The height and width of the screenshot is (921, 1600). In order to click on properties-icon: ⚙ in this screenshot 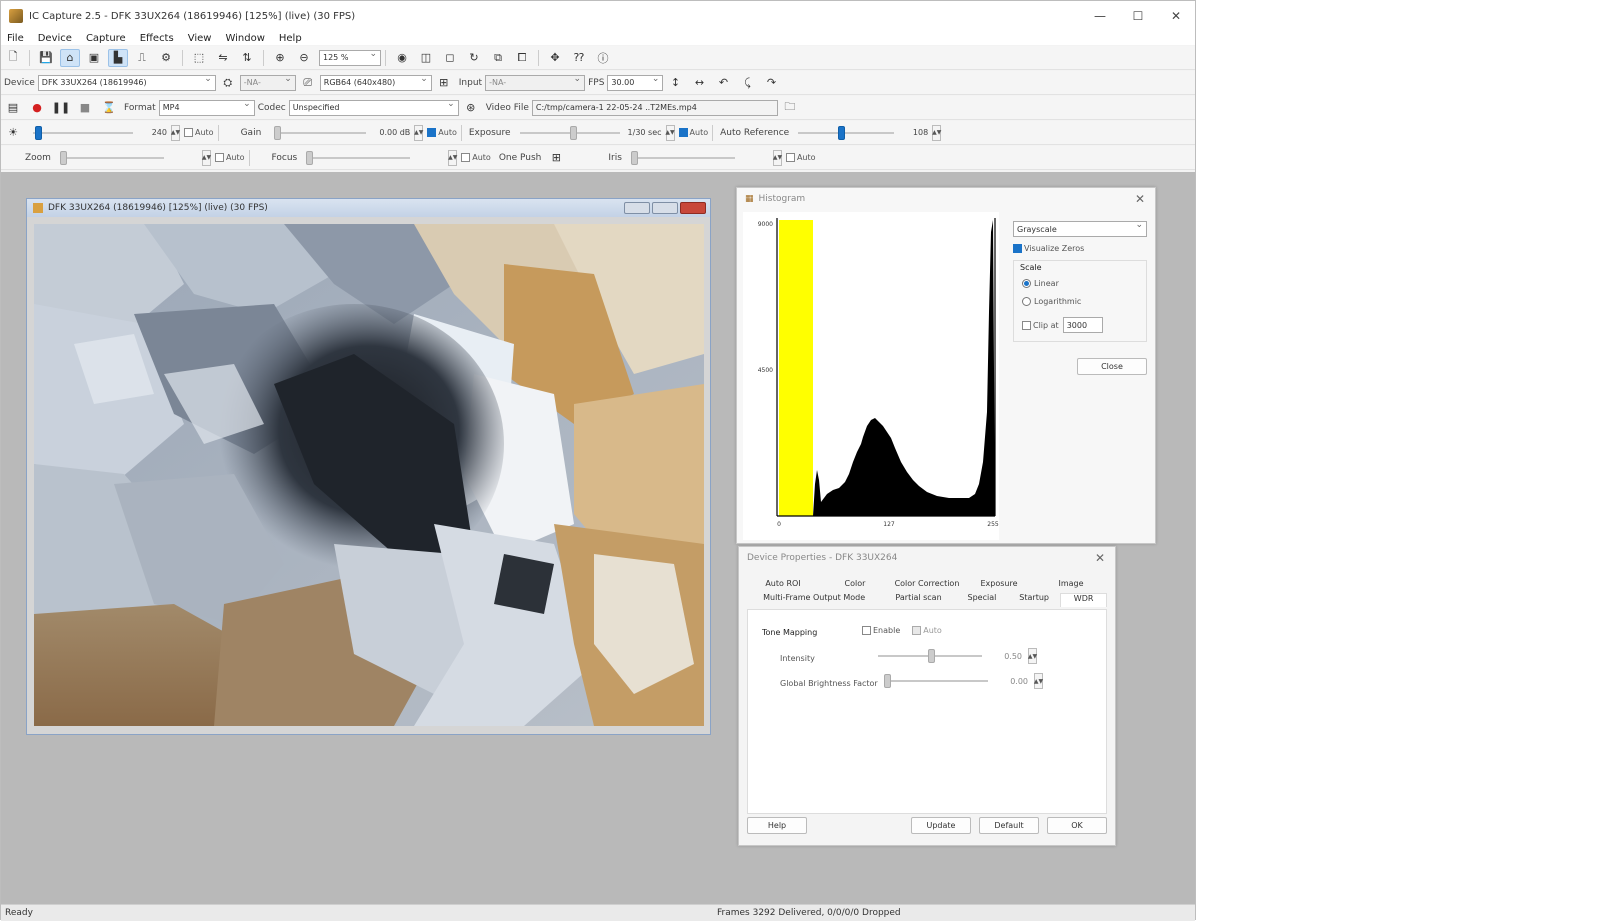, I will do `click(166, 58)`.